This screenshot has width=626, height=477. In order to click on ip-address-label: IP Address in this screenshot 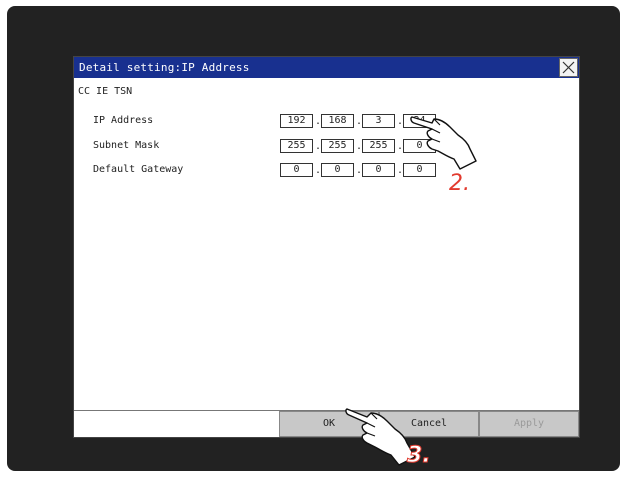, I will do `click(123, 120)`.